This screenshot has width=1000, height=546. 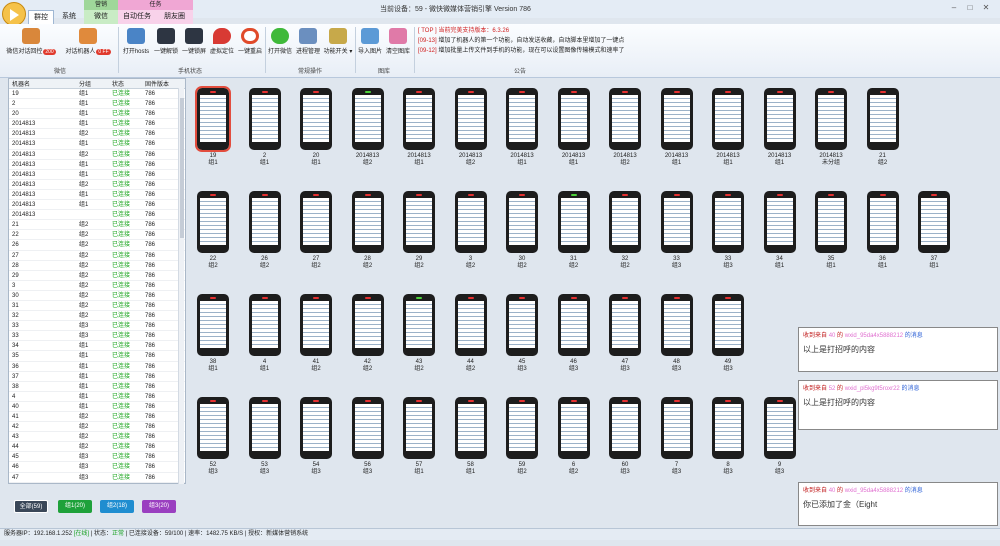 What do you see at coordinates (97, 346) in the screenshot?
I see `table-row: 34 组1 已连接 786` at bounding box center [97, 346].